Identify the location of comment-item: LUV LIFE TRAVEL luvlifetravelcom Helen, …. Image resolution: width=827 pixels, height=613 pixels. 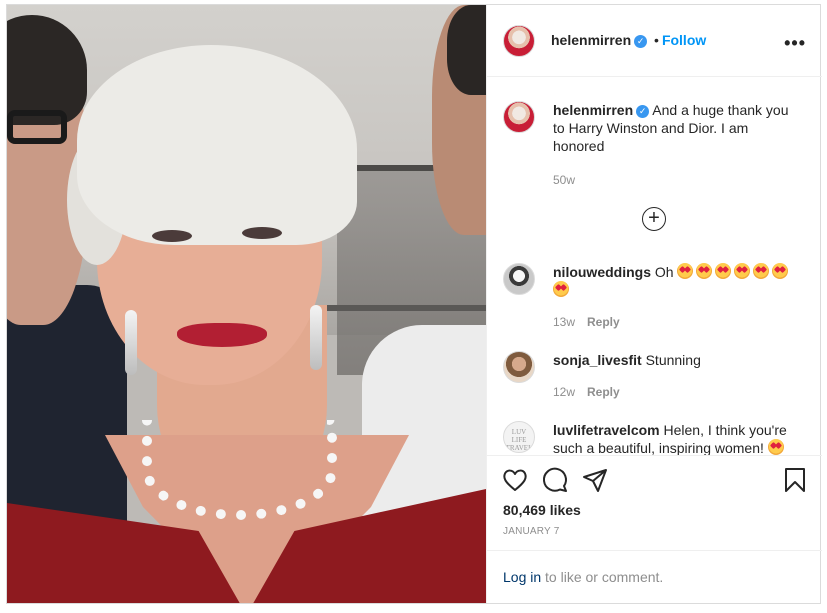
(655, 438).